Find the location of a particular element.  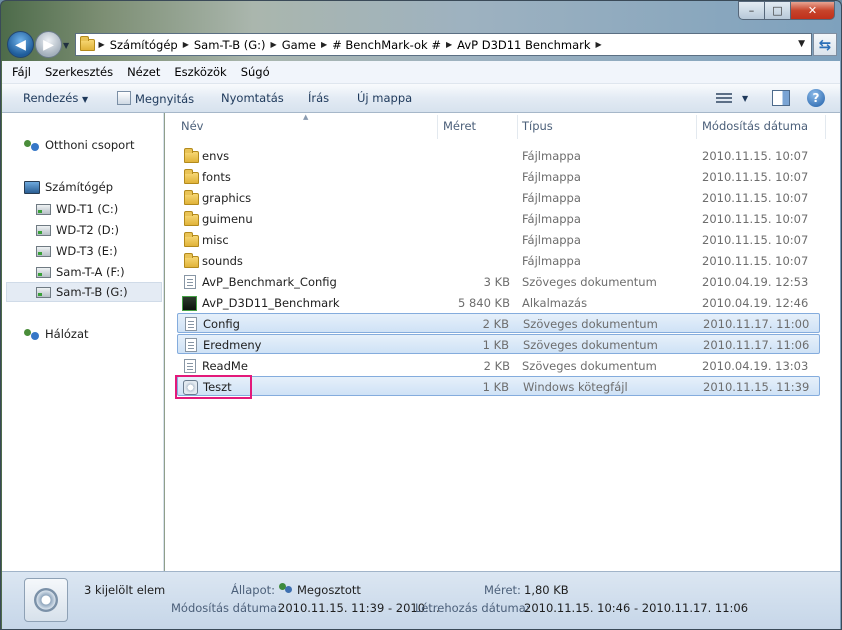

file-size: 1 KB is located at coordinates (495, 345).